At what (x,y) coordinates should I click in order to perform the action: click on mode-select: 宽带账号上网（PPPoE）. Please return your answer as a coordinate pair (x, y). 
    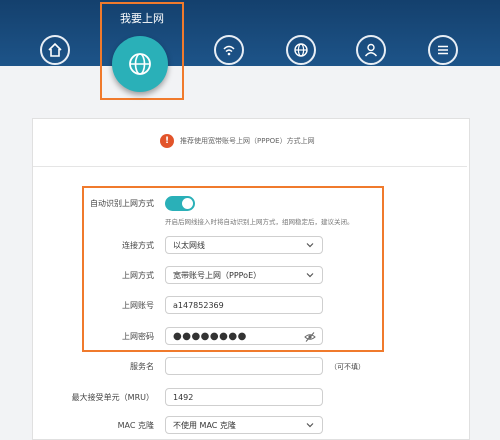
    Looking at the image, I should click on (244, 275).